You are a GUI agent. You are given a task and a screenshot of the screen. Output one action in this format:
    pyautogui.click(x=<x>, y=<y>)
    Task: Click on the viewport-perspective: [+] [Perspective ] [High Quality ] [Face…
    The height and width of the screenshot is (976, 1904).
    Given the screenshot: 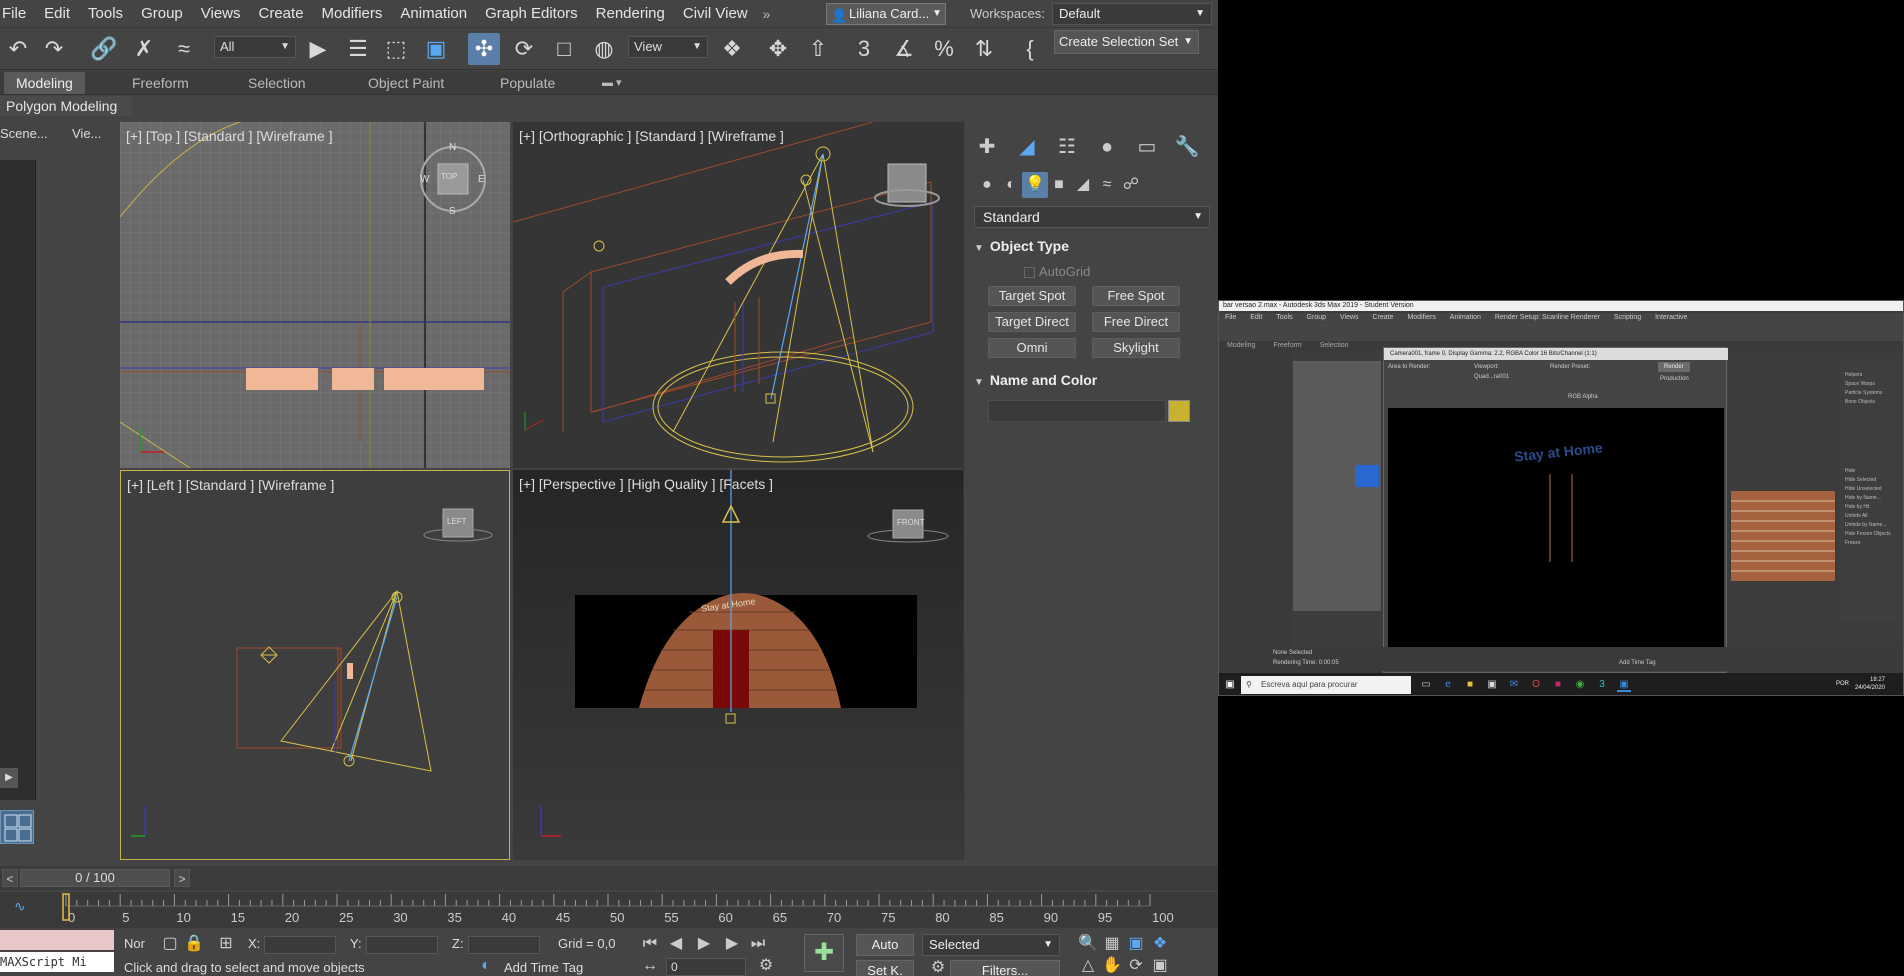 What is the action you would take?
    pyautogui.click(x=738, y=665)
    